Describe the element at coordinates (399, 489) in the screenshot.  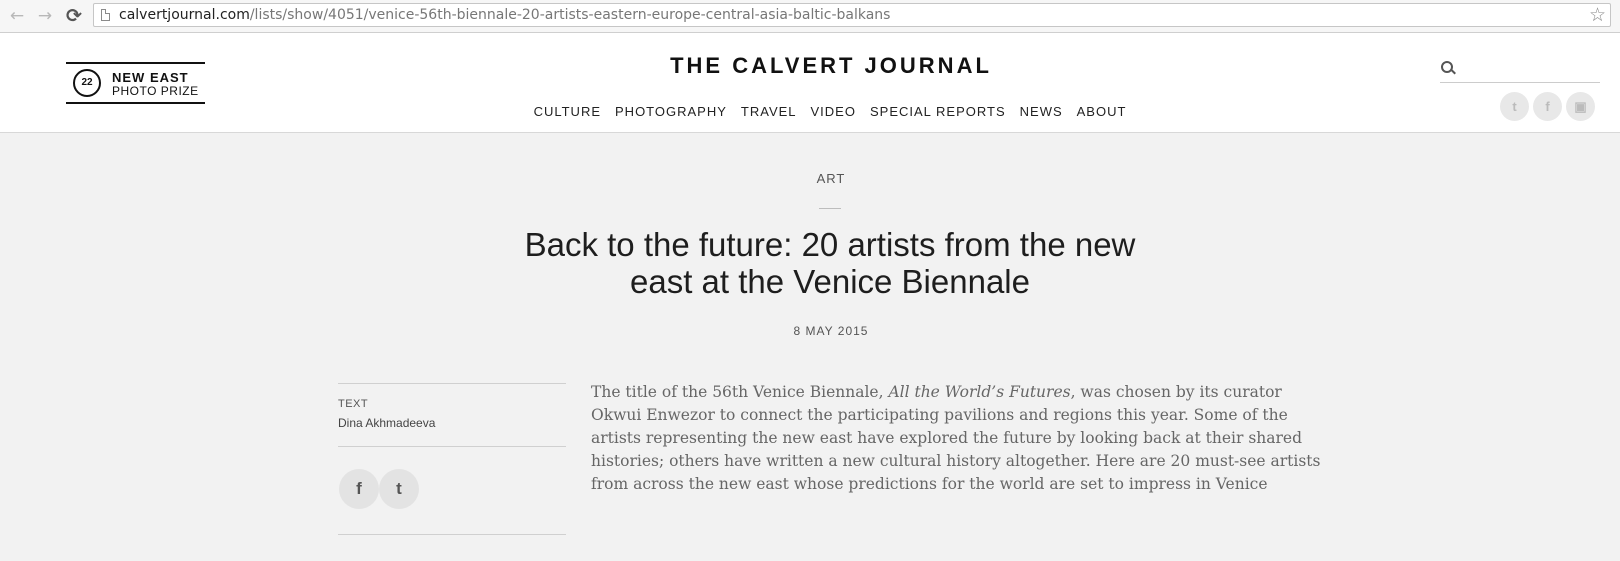
I see `share-twitter-button: t` at that location.